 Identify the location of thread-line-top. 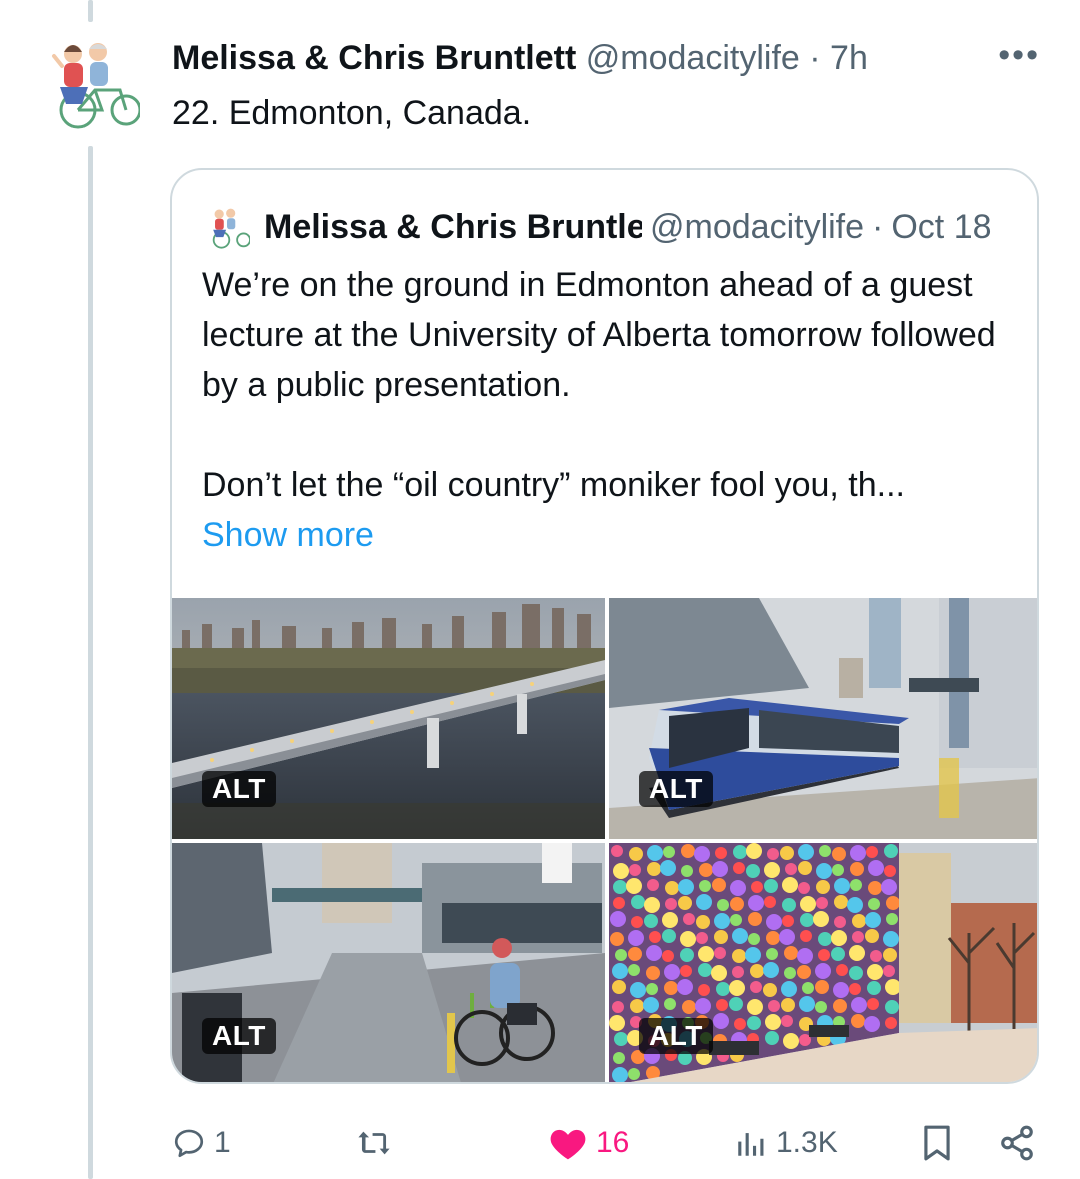
(90, 11).